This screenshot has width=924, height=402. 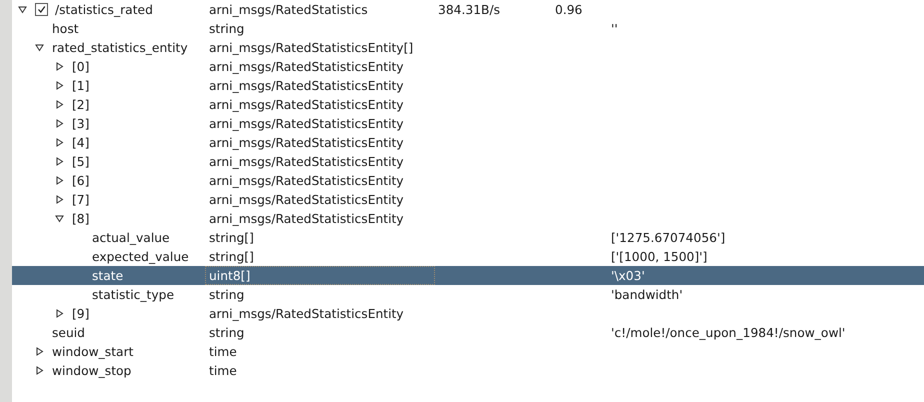 I want to click on field-name: expected_value, so click(x=140, y=257).